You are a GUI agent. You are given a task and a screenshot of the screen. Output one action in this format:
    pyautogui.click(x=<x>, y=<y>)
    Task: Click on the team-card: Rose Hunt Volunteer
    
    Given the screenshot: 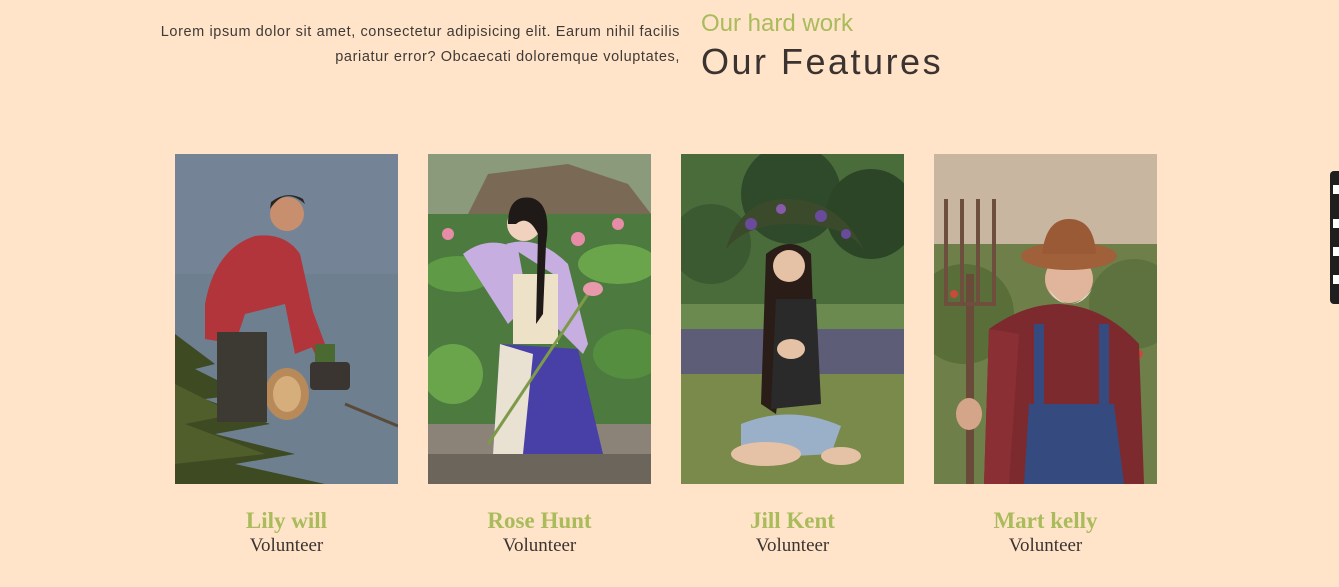 What is the action you would take?
    pyautogui.click(x=539, y=356)
    